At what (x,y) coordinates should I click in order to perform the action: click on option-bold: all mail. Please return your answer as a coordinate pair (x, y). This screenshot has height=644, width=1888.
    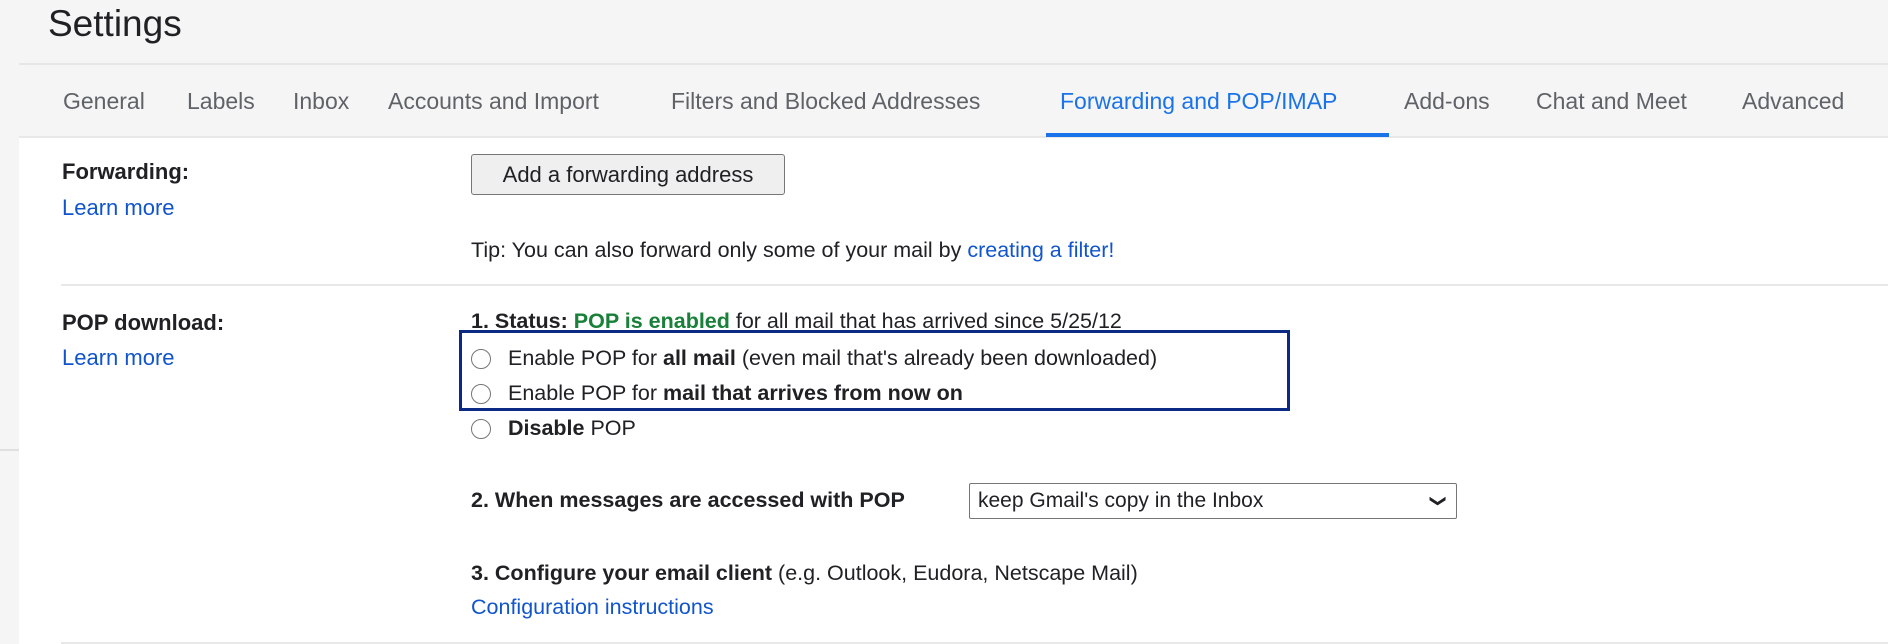
    Looking at the image, I should click on (699, 358).